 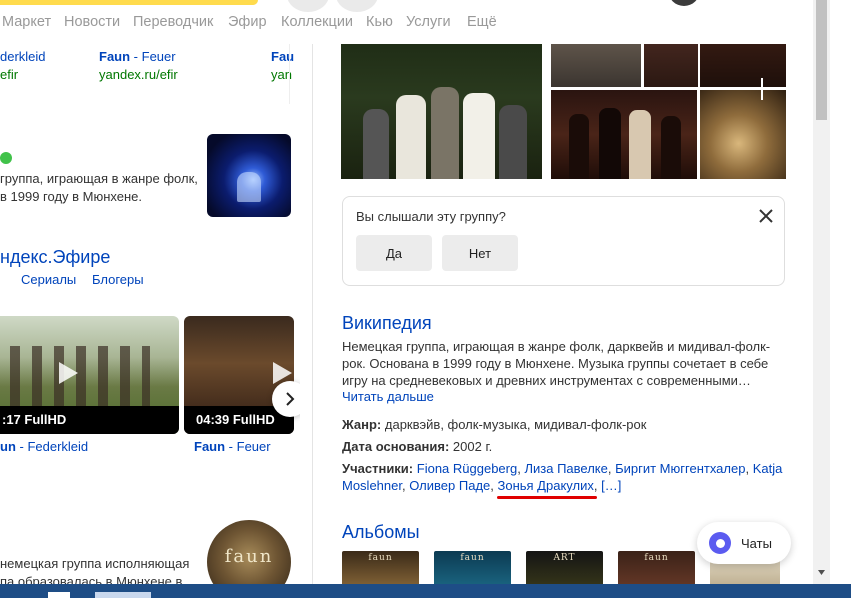 What do you see at coordinates (611, 485) in the screenshot?
I see `members-more-link: […]` at bounding box center [611, 485].